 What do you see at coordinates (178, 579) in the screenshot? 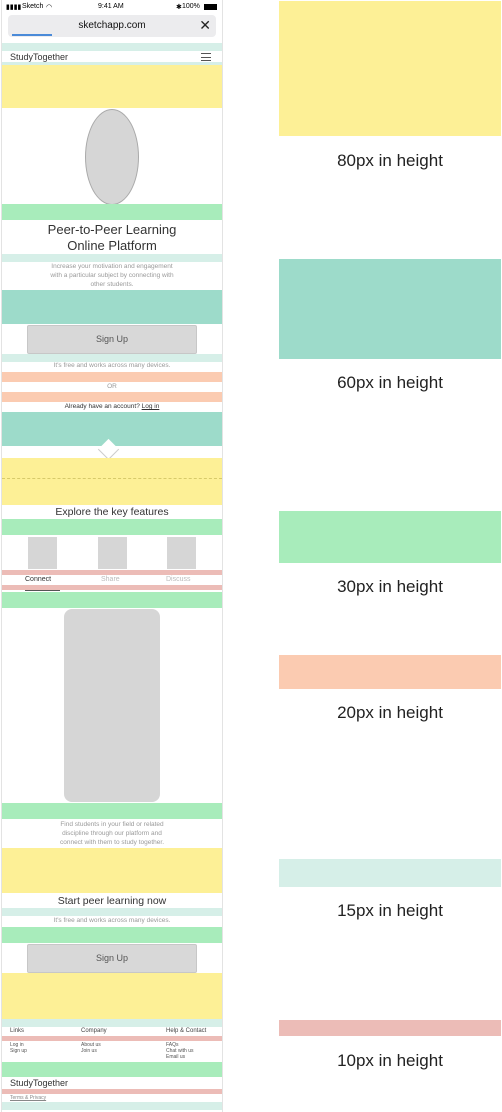
I see `tab-discuss: Discuss` at bounding box center [178, 579].